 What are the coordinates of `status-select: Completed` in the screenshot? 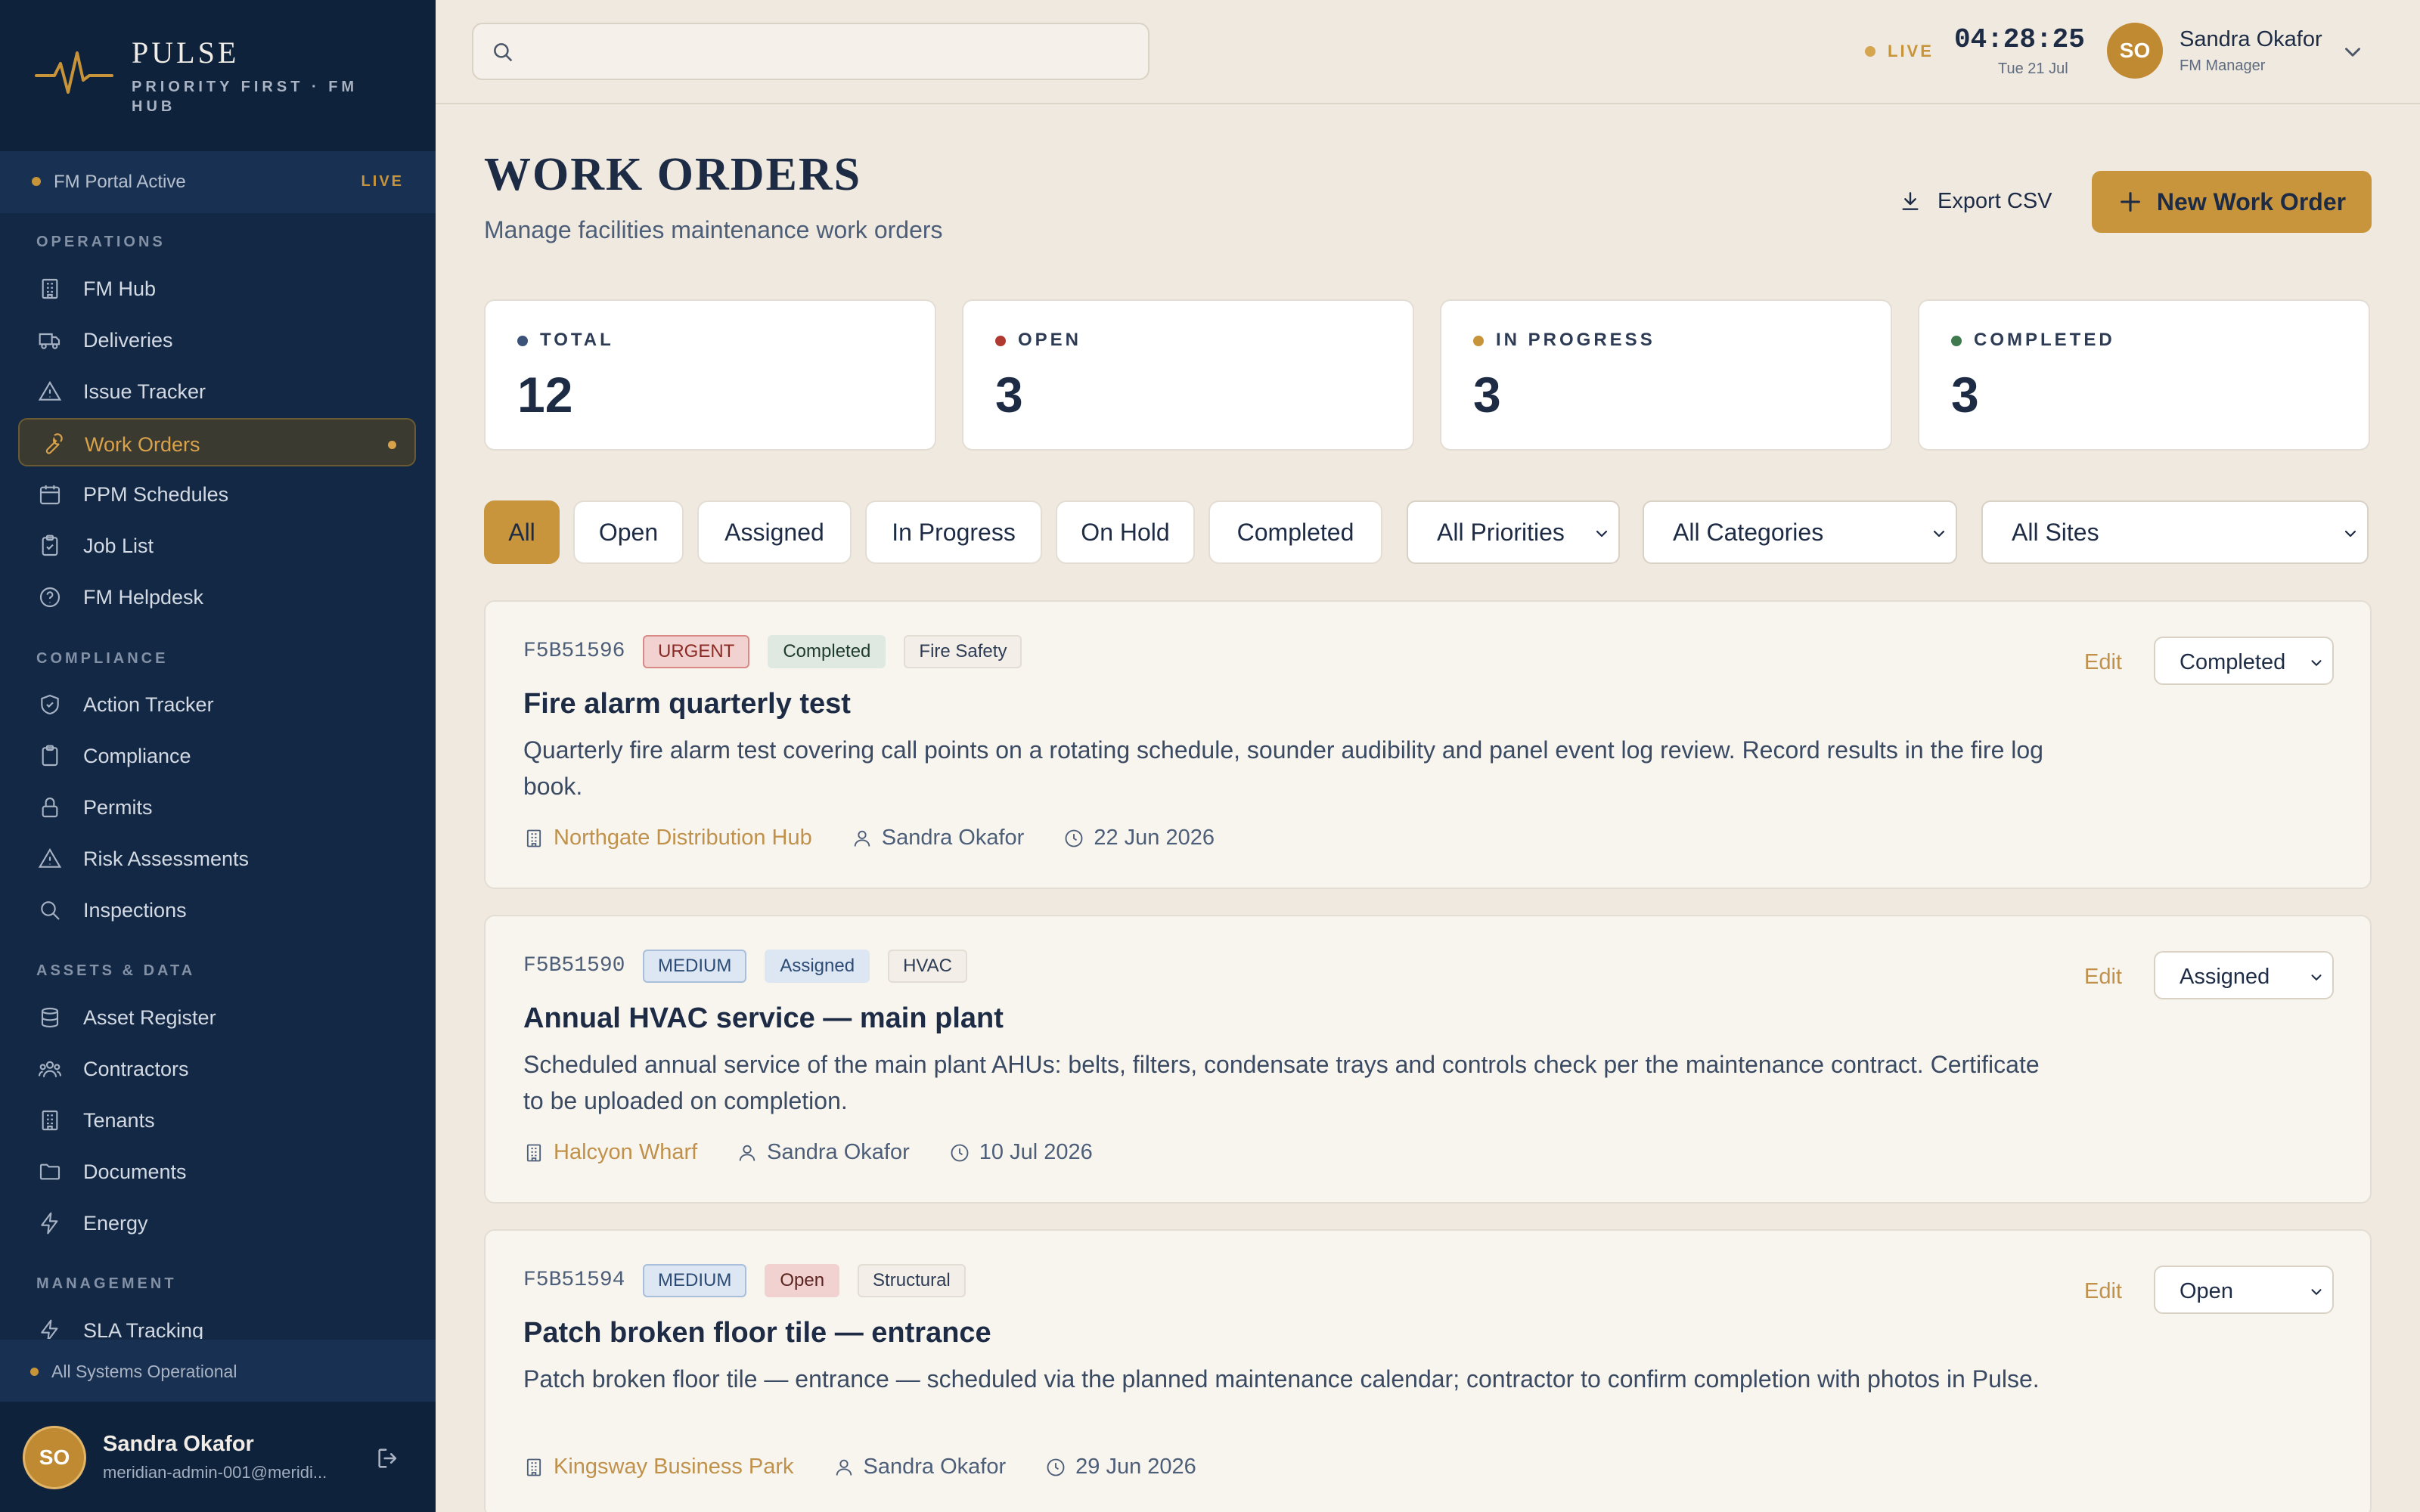 It's located at (2244, 661).